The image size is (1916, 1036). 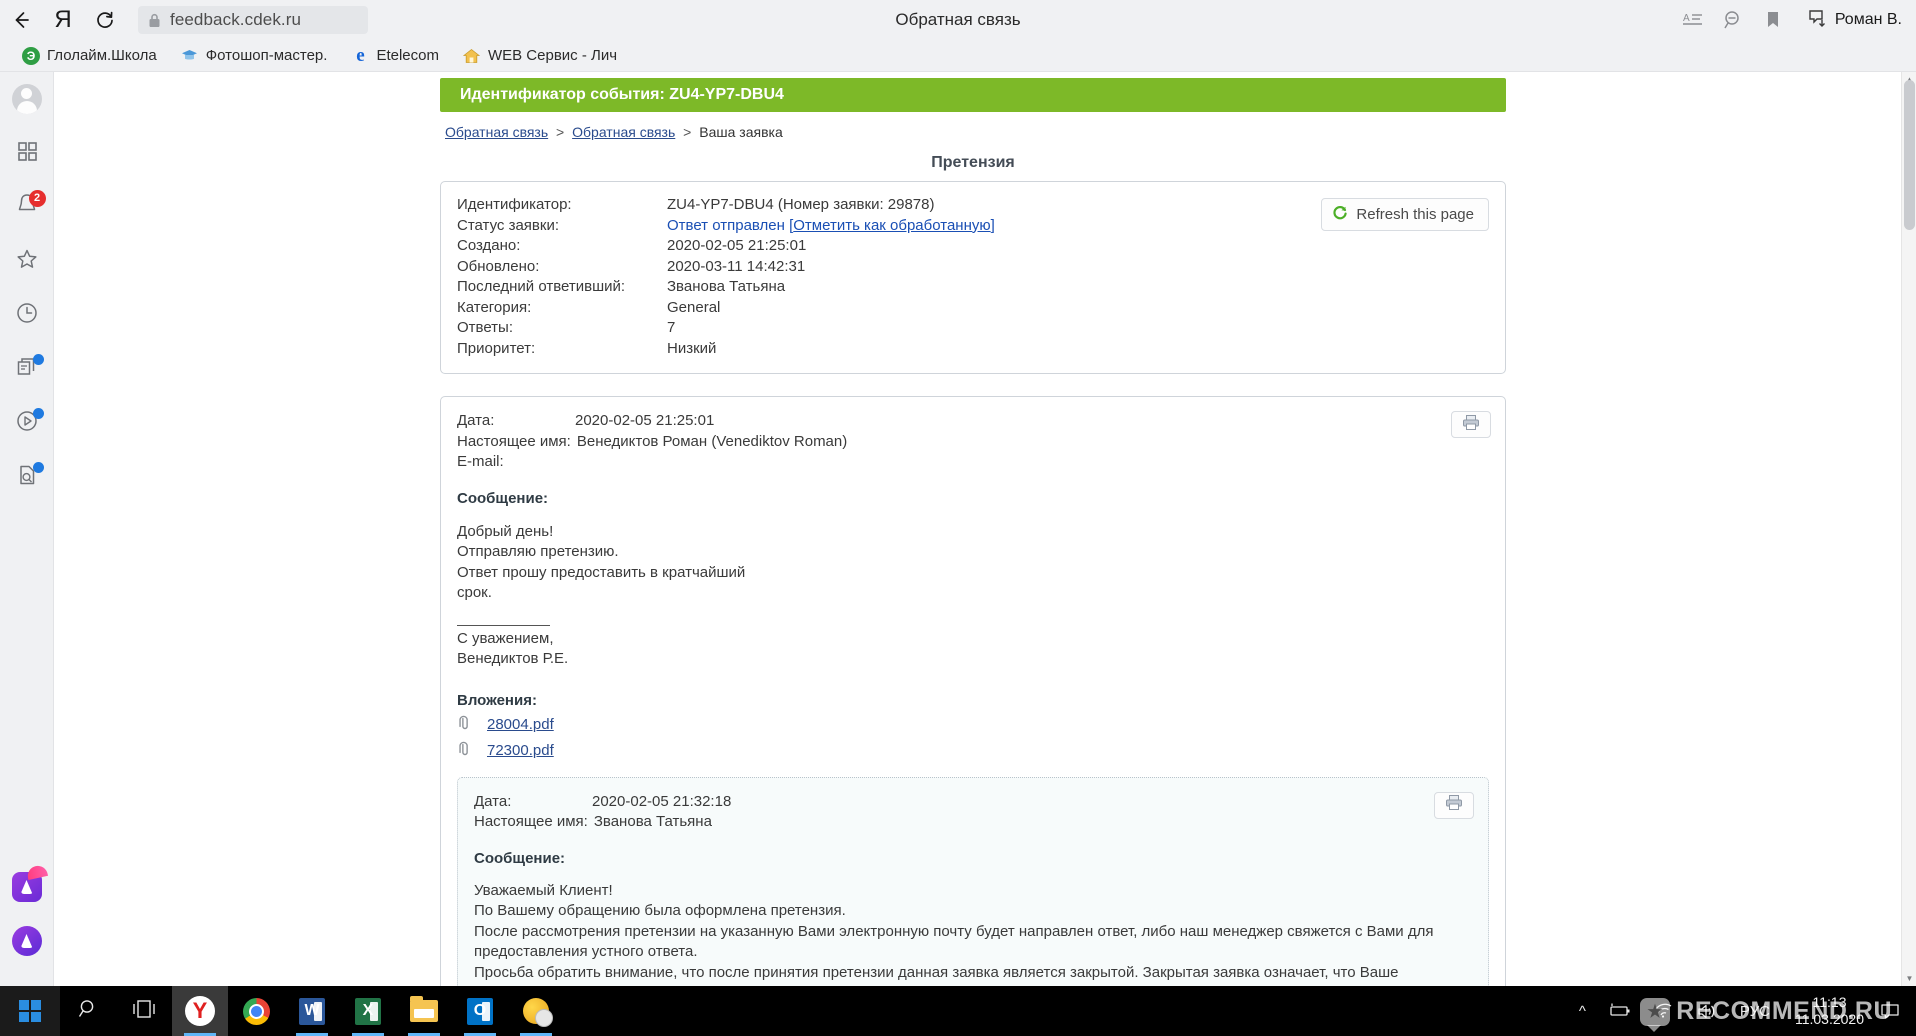 What do you see at coordinates (973, 162) in the screenshot?
I see `section-title: Претензия` at bounding box center [973, 162].